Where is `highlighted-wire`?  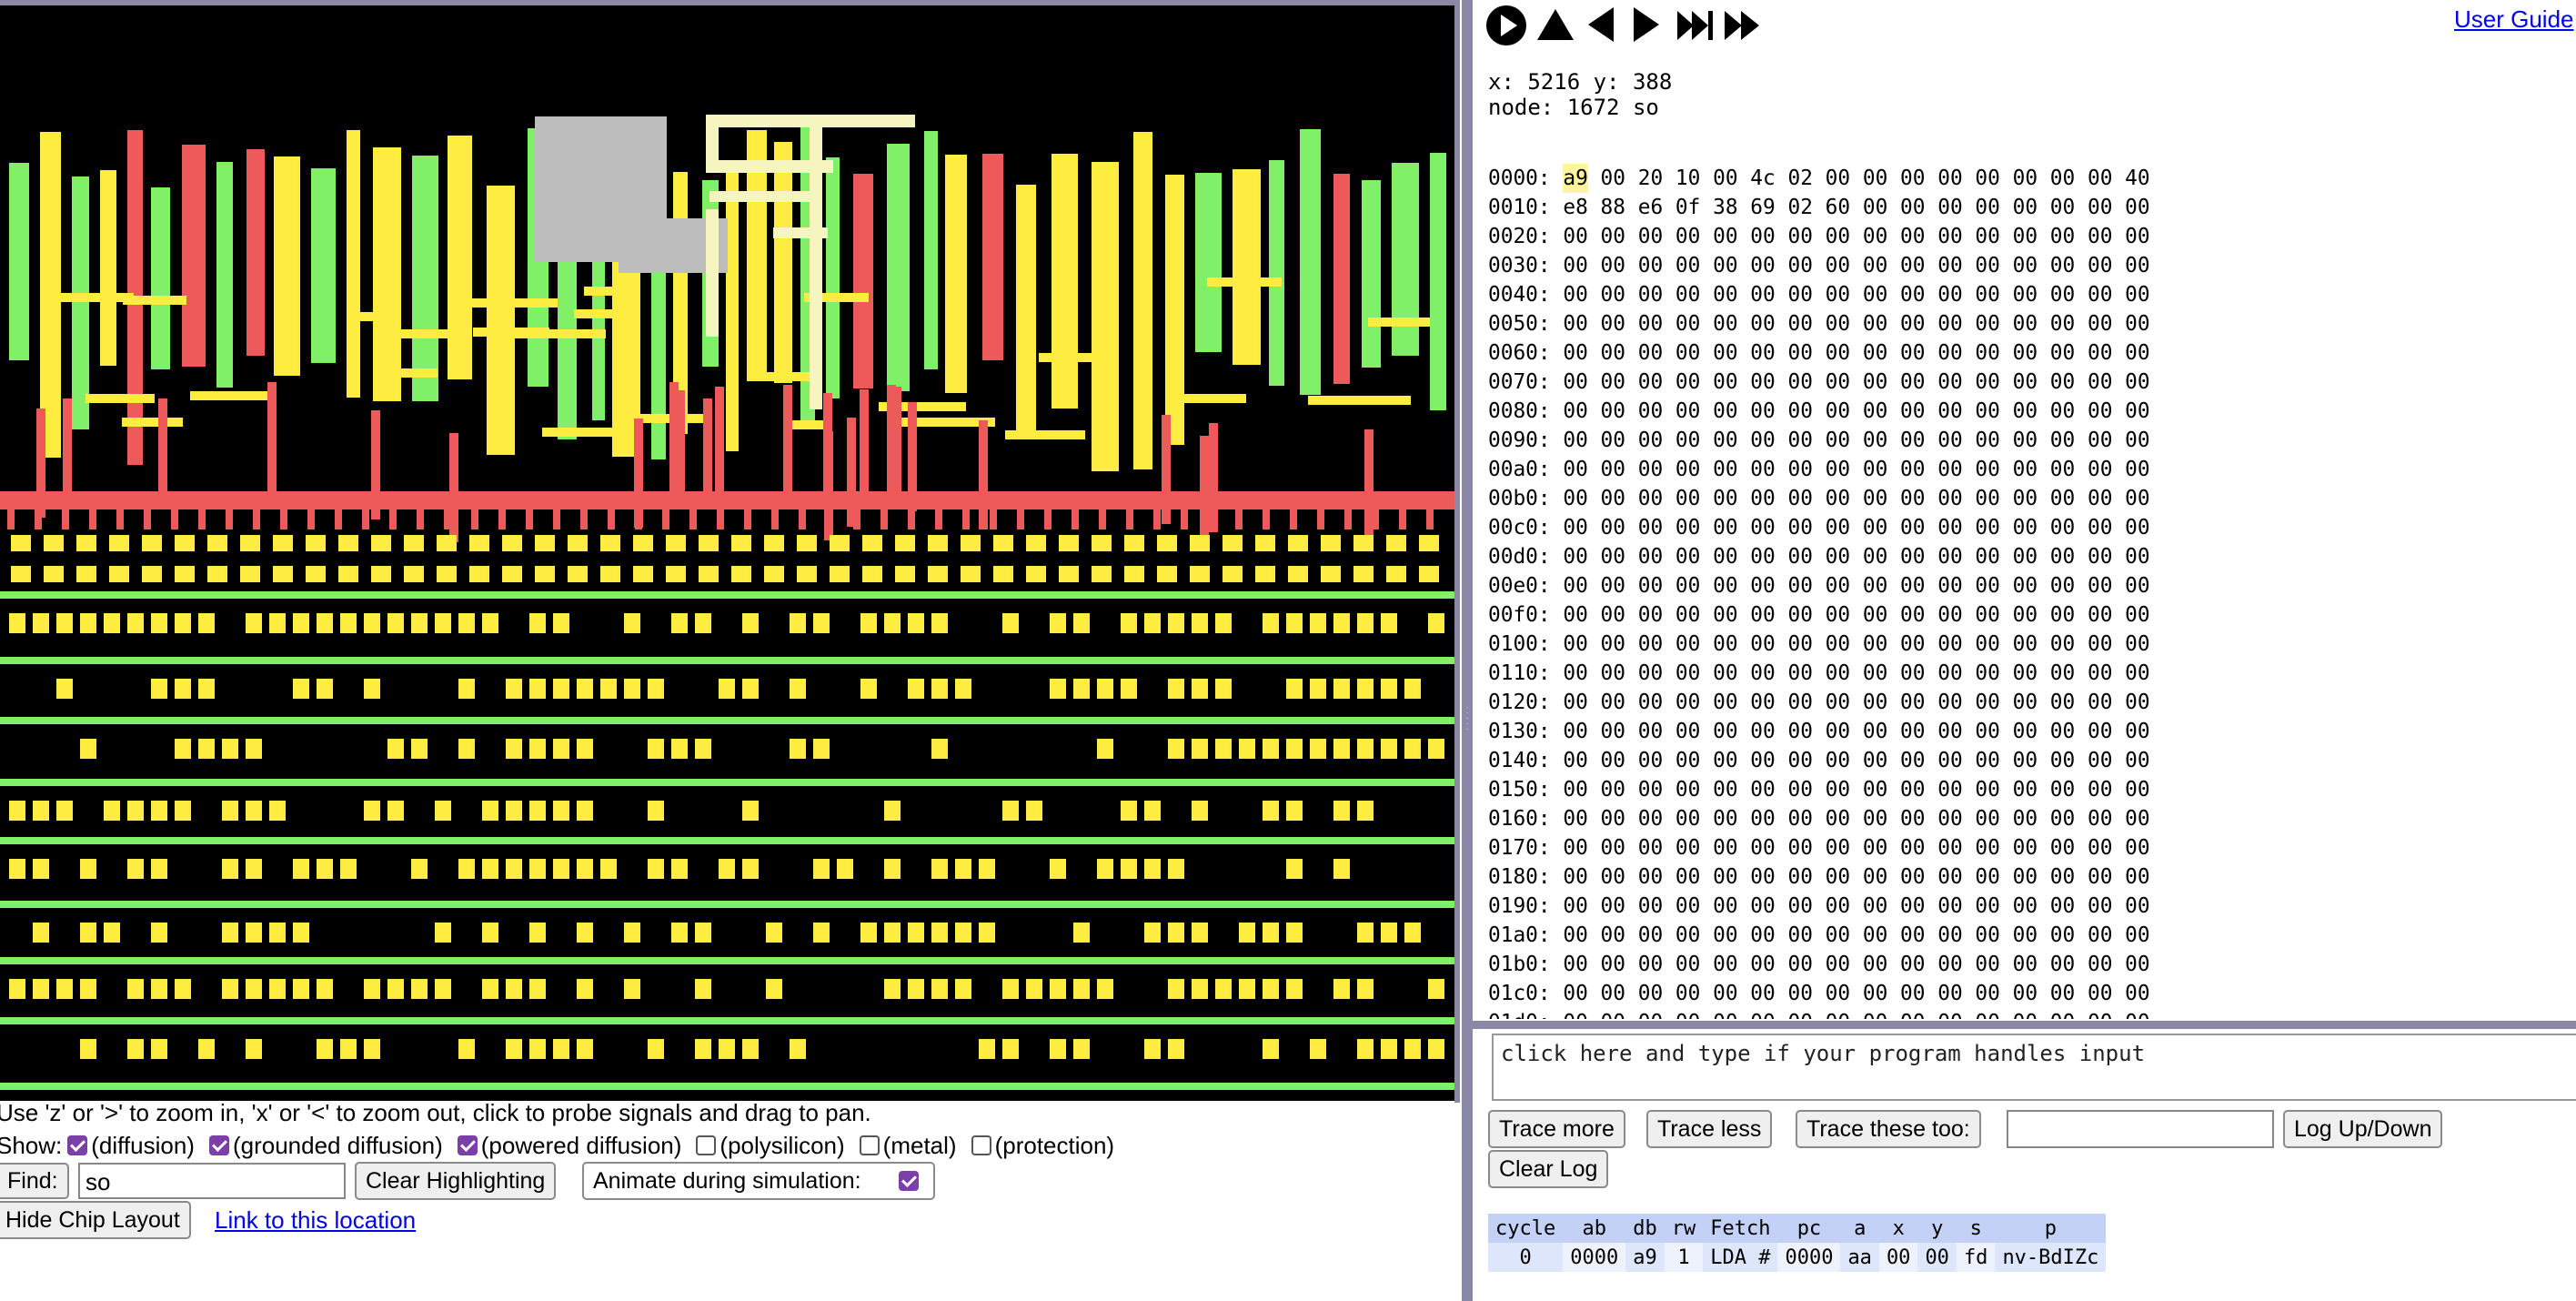
highlighted-wire is located at coordinates (800, 232).